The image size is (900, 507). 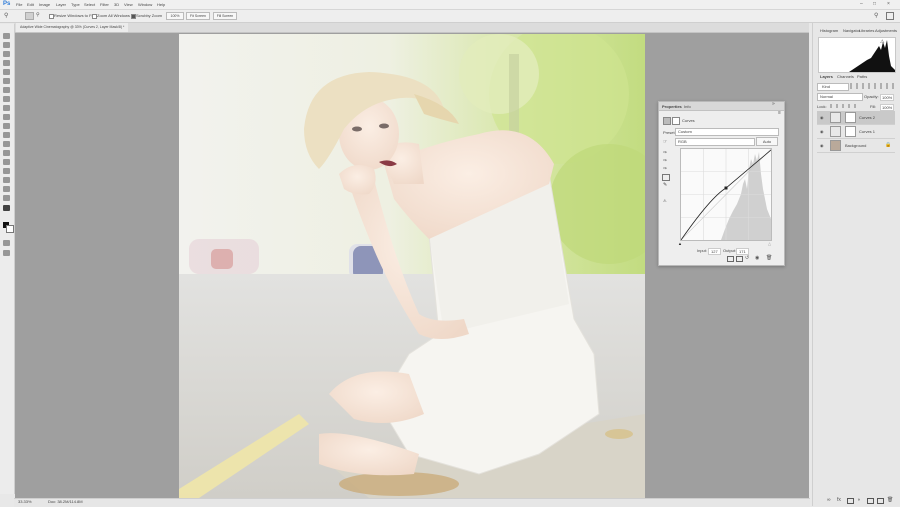 What do you see at coordinates (726, 194) in the screenshot?
I see `curves-graph` at bounding box center [726, 194].